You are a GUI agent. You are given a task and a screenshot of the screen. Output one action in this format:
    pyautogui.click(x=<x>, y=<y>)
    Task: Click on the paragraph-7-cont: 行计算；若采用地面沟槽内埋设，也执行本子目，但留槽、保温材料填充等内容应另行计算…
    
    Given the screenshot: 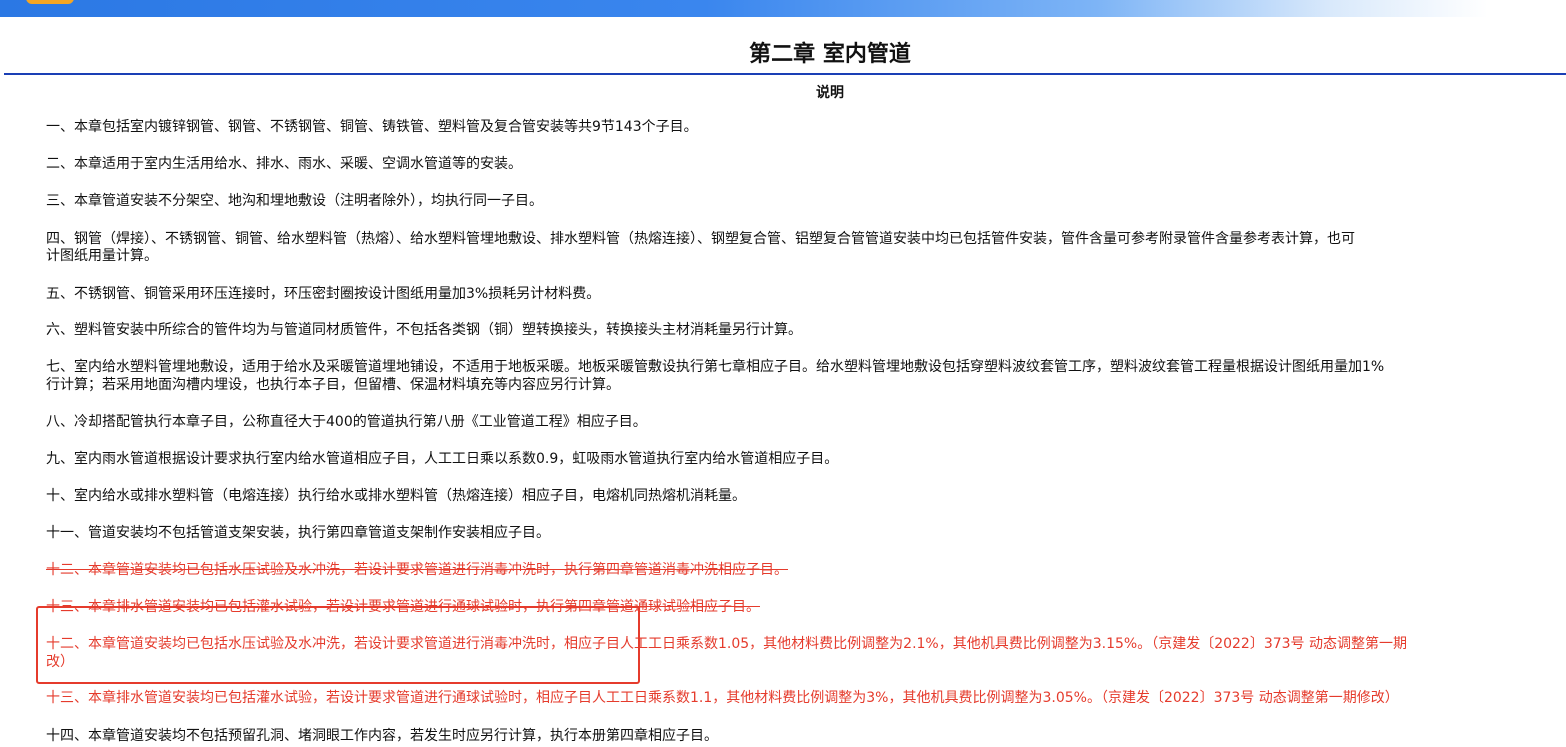 What is the action you would take?
    pyautogui.click(x=333, y=385)
    